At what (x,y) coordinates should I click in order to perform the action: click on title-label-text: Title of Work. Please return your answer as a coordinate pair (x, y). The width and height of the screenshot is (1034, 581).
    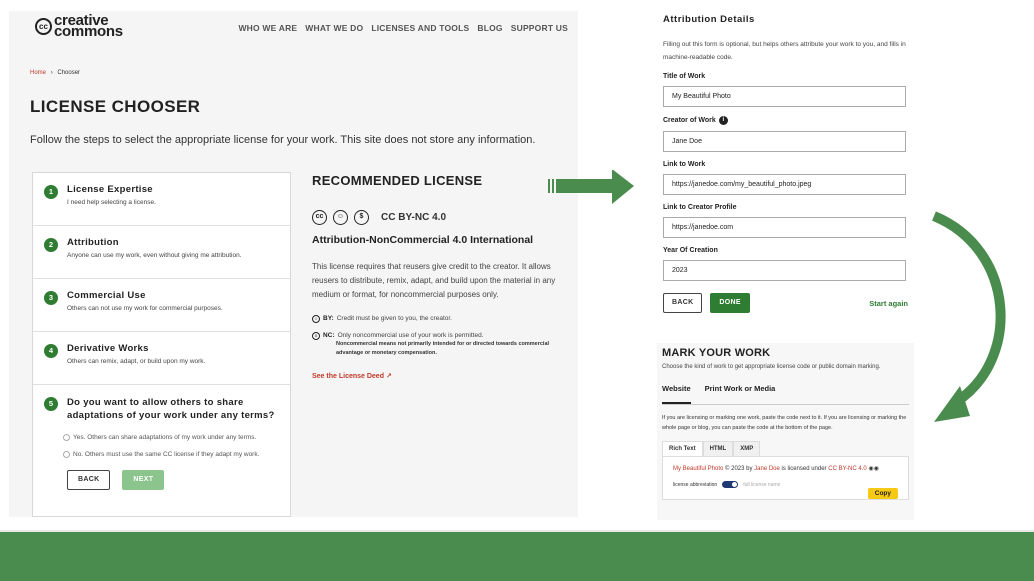
    Looking at the image, I should click on (684, 76).